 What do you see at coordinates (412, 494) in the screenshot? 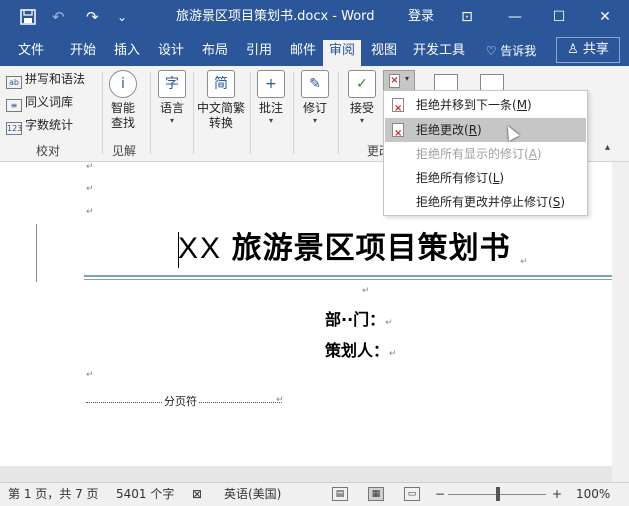
I see `web-layout-icon: ▭` at bounding box center [412, 494].